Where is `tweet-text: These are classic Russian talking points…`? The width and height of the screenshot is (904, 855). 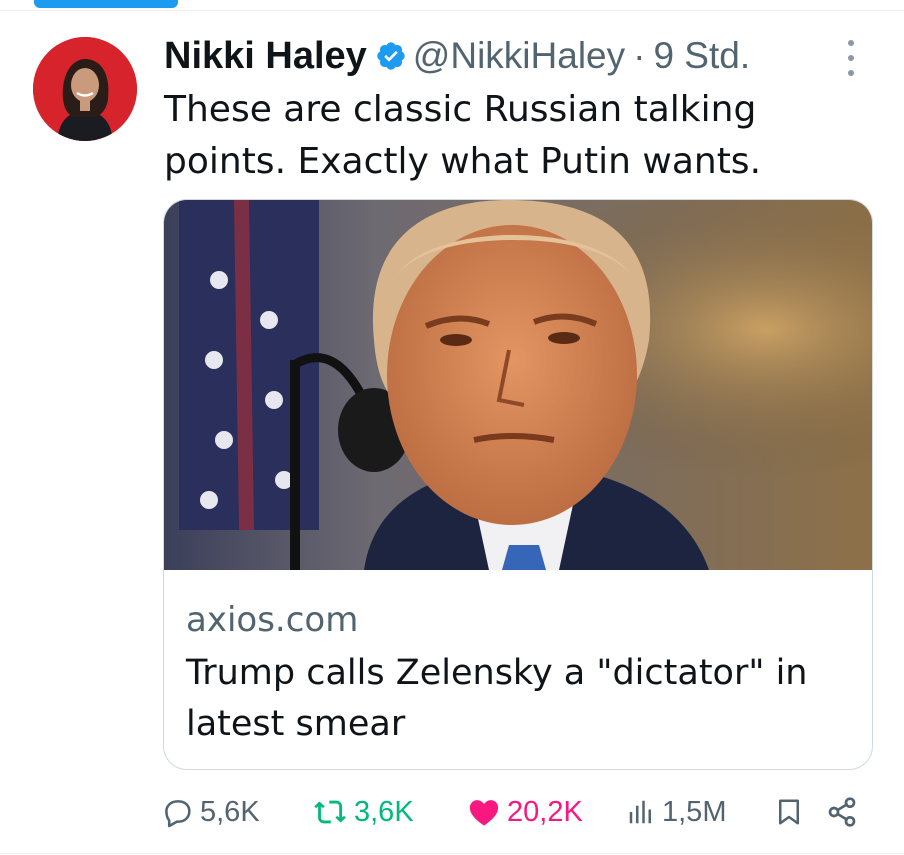 tweet-text: These are classic Russian talking points… is located at coordinates (463, 135).